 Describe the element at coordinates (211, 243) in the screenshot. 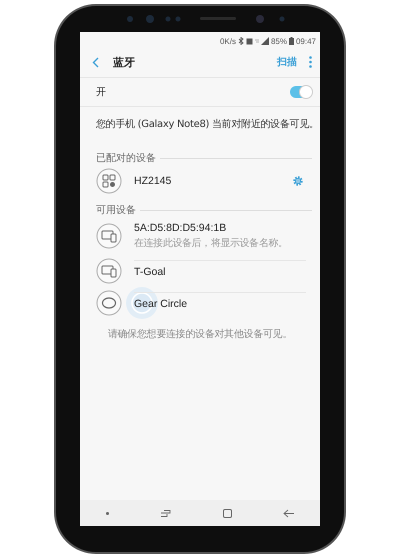

I see `device-subtitle: 在连接此设备后，将显示设备名称。` at that location.